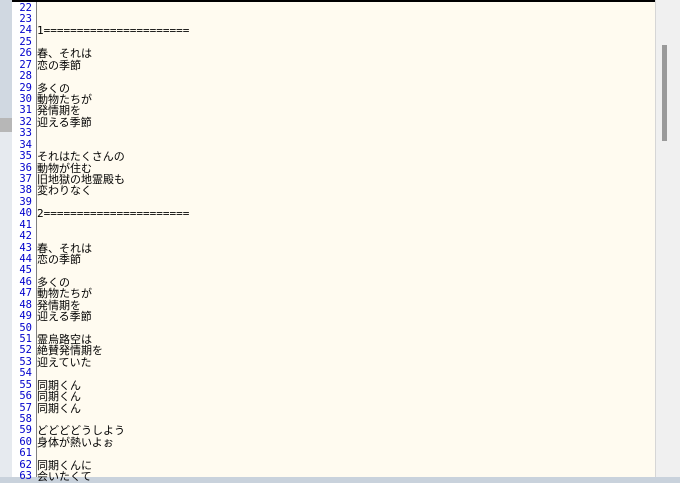  What do you see at coordinates (25, 76) in the screenshot?
I see `line-number: 28` at bounding box center [25, 76].